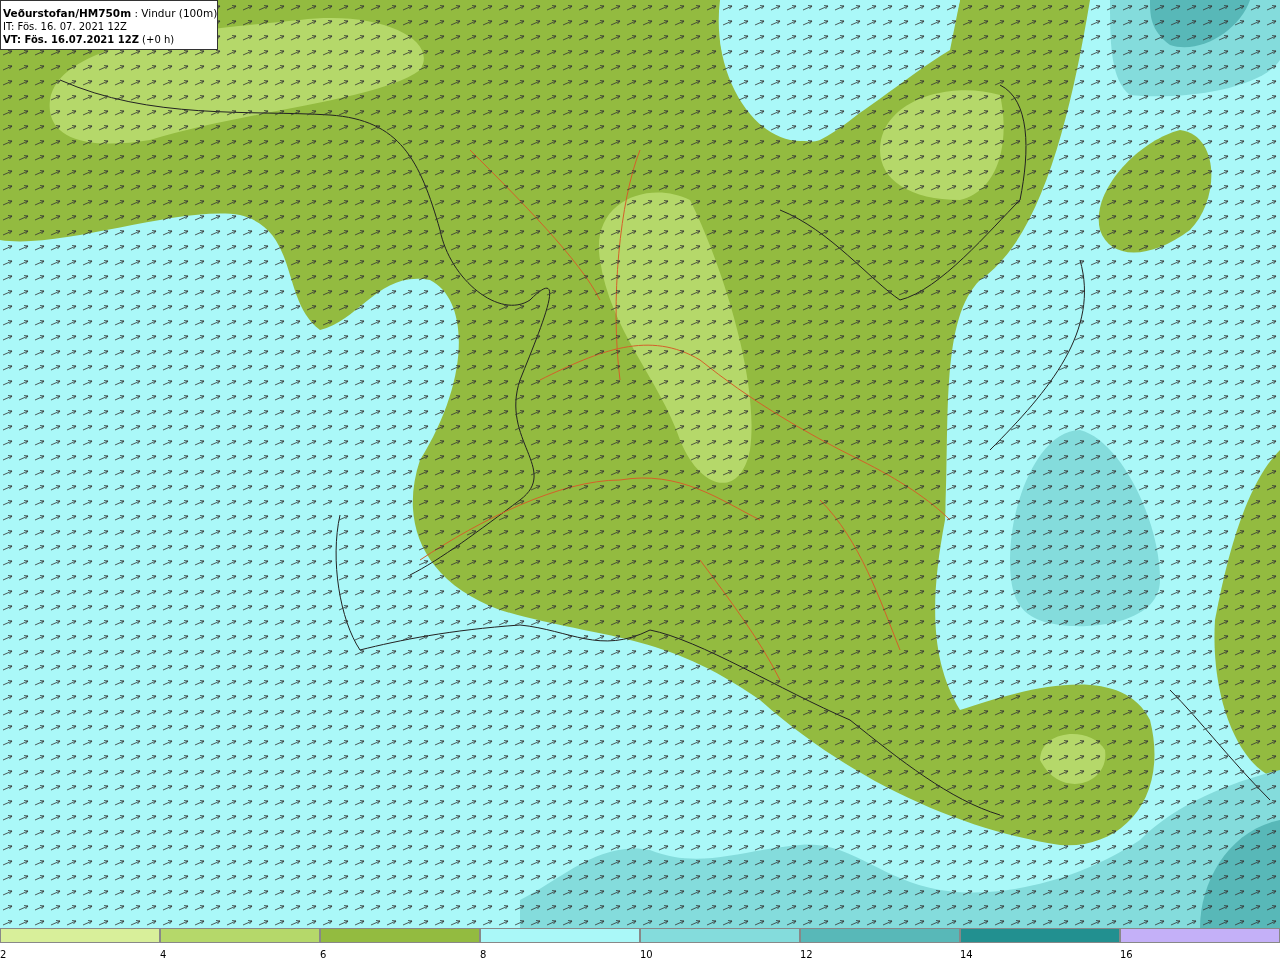  Describe the element at coordinates (1126, 953) in the screenshot. I see `legend-label: 16` at that location.